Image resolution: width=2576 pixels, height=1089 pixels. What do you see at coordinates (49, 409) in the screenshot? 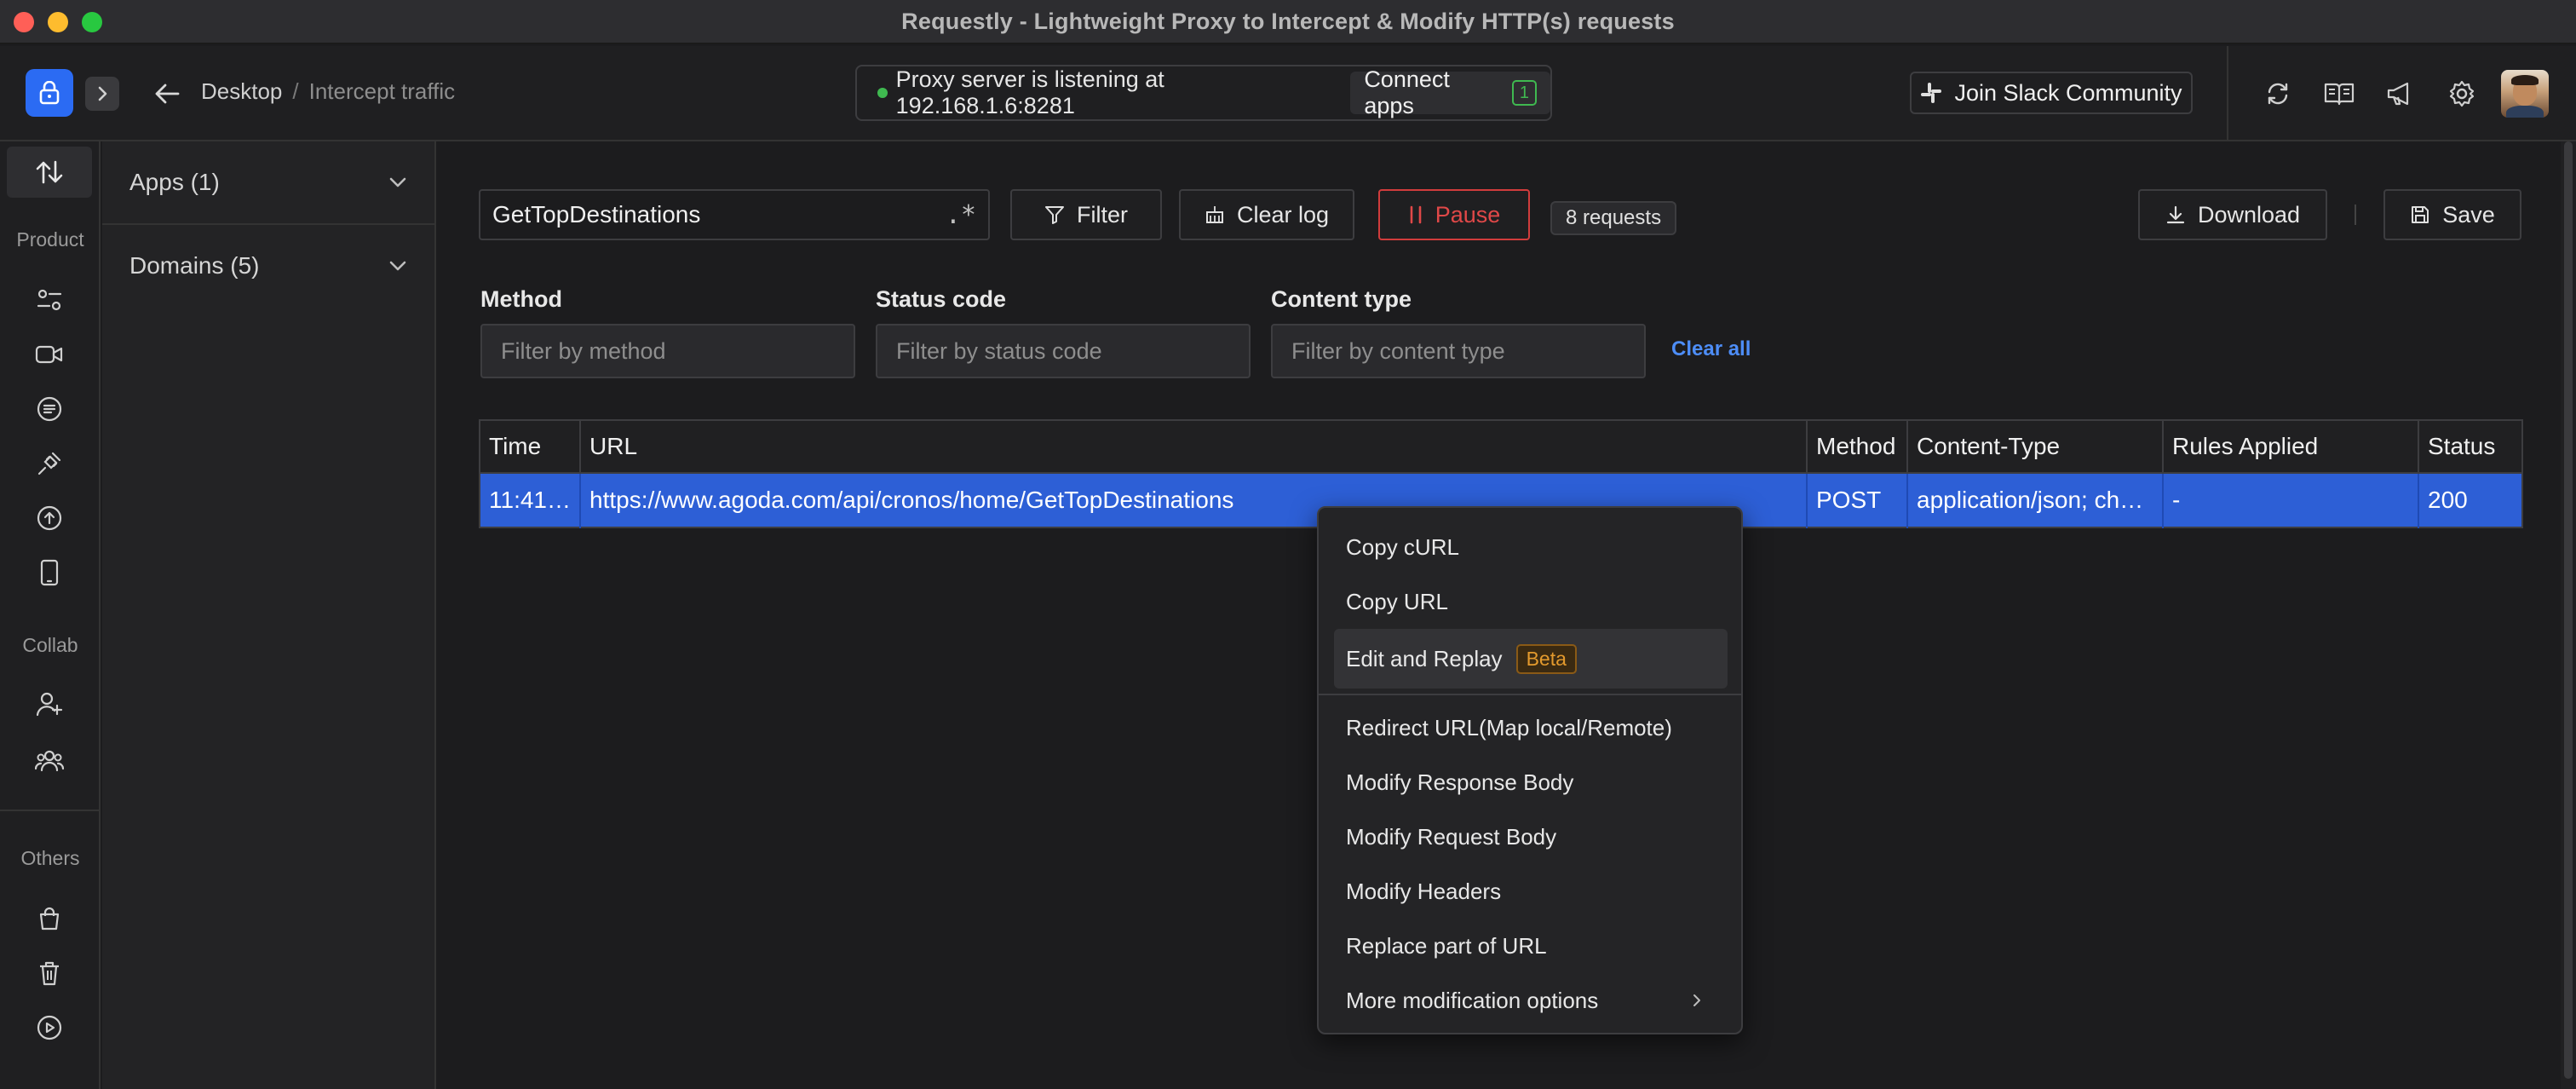
I see `mock-list-icon` at bounding box center [49, 409].